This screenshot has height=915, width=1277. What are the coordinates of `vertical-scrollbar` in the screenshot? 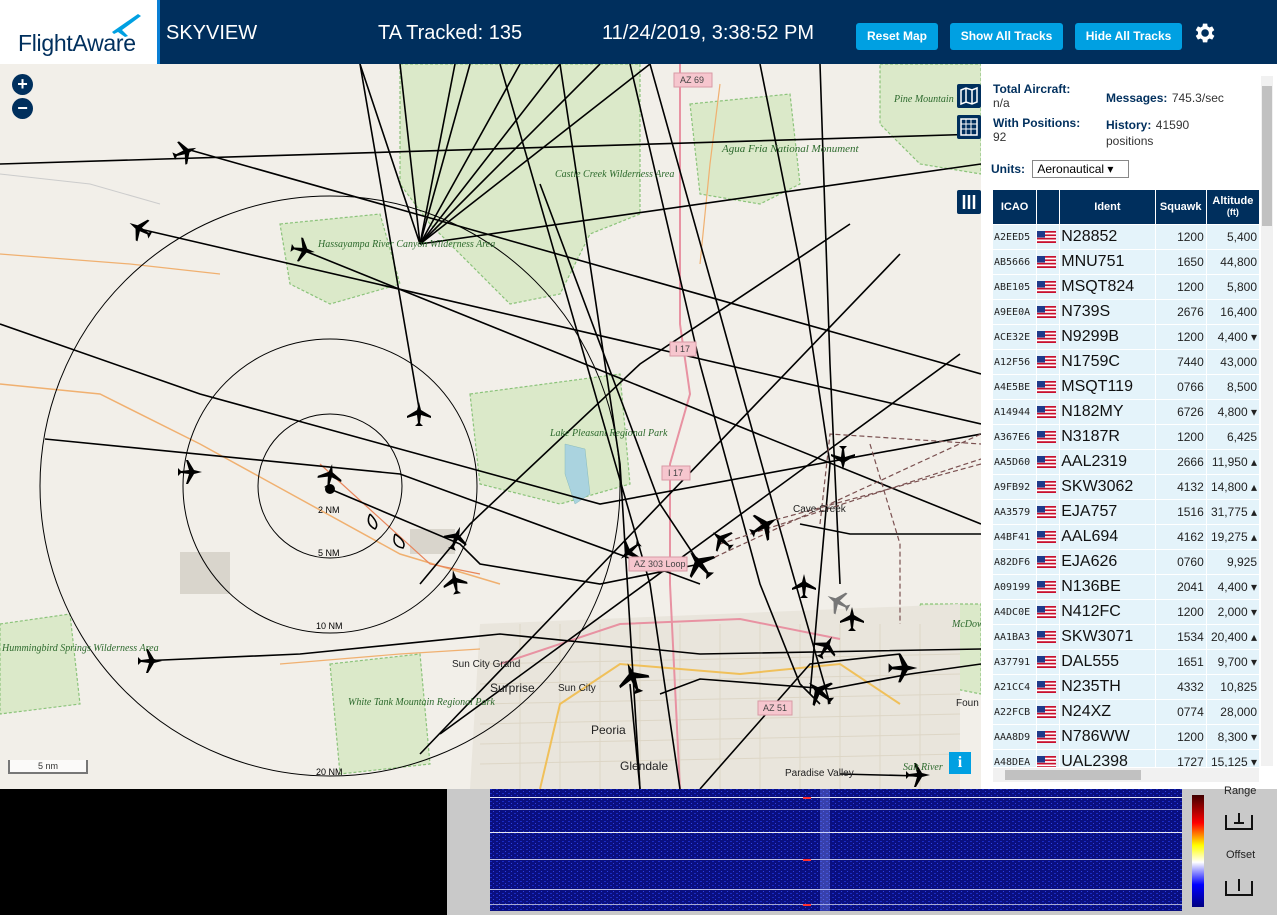 It's located at (1267, 421).